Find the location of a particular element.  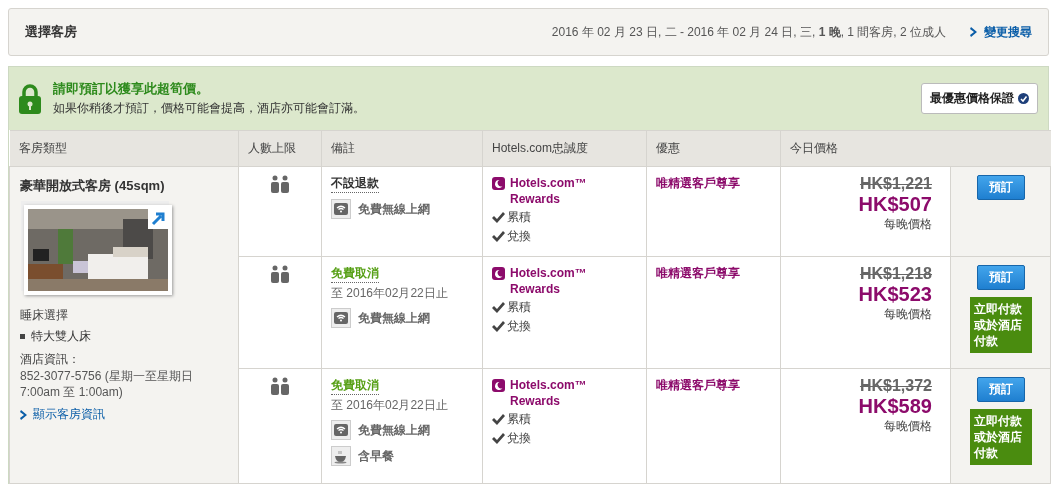

column-header: 優惠 is located at coordinates (713, 148).